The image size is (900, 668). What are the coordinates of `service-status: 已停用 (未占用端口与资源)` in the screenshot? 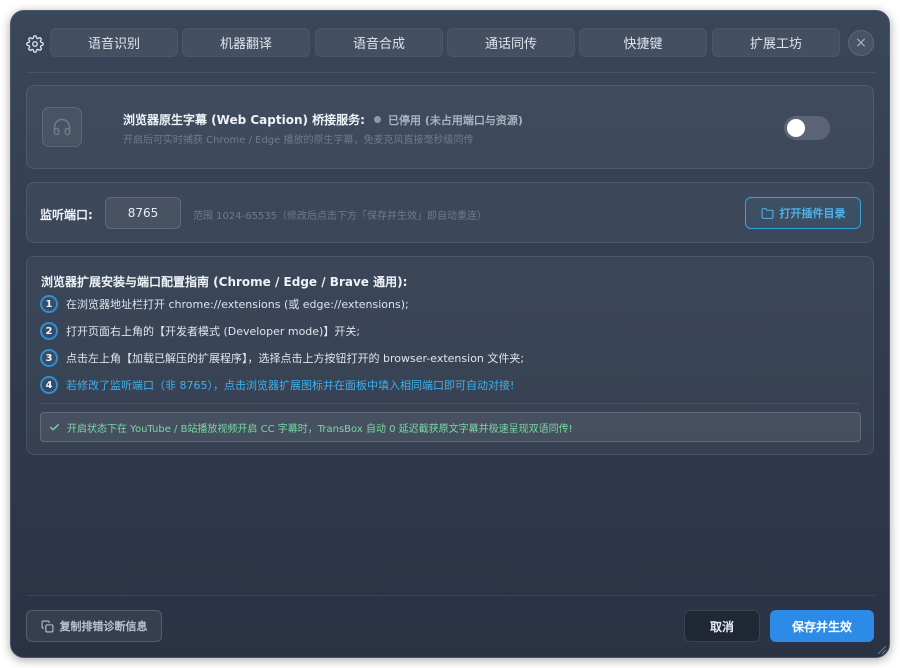 It's located at (455, 120).